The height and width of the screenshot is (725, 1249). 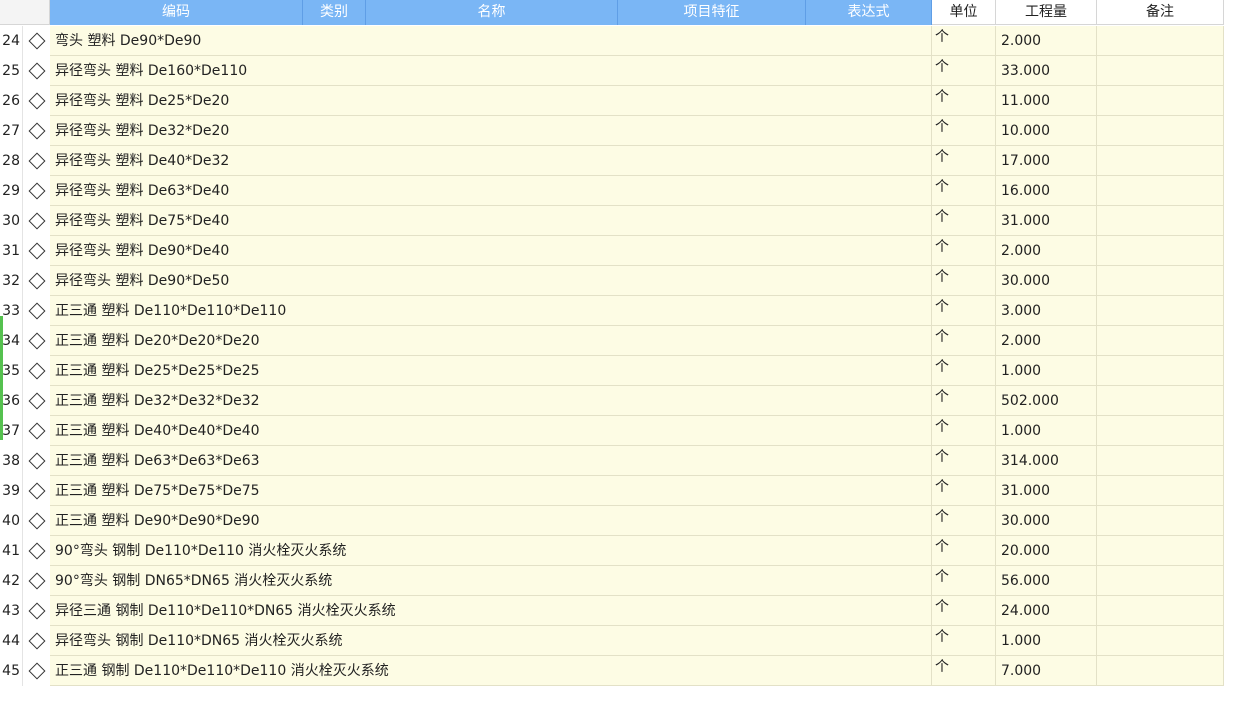 What do you see at coordinates (491, 341) in the screenshot?
I see `item-name-cell: 正三通 塑料 De20*De20*De20` at bounding box center [491, 341].